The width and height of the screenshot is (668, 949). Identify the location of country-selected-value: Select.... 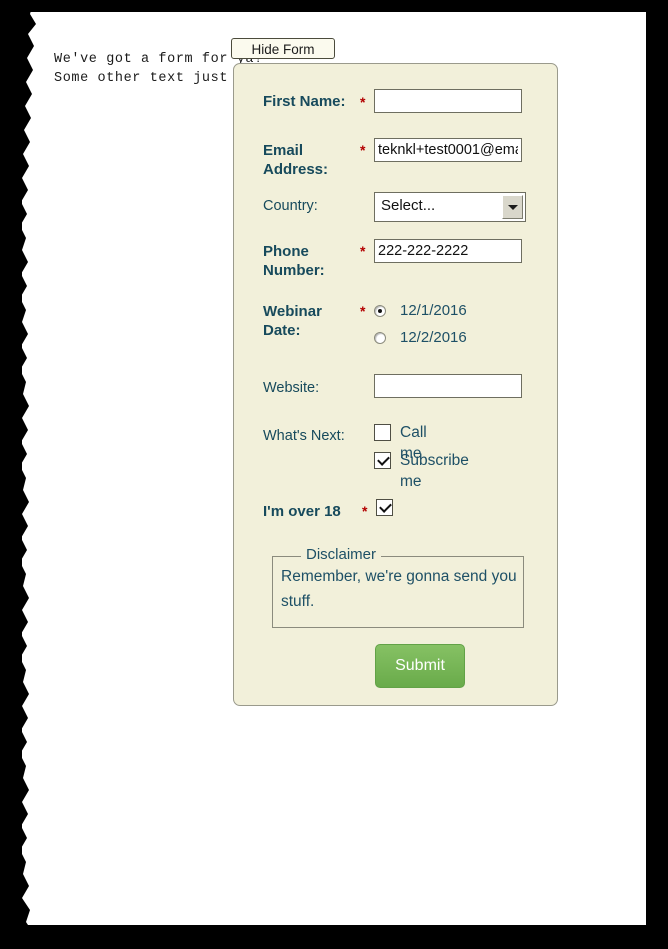
(408, 205).